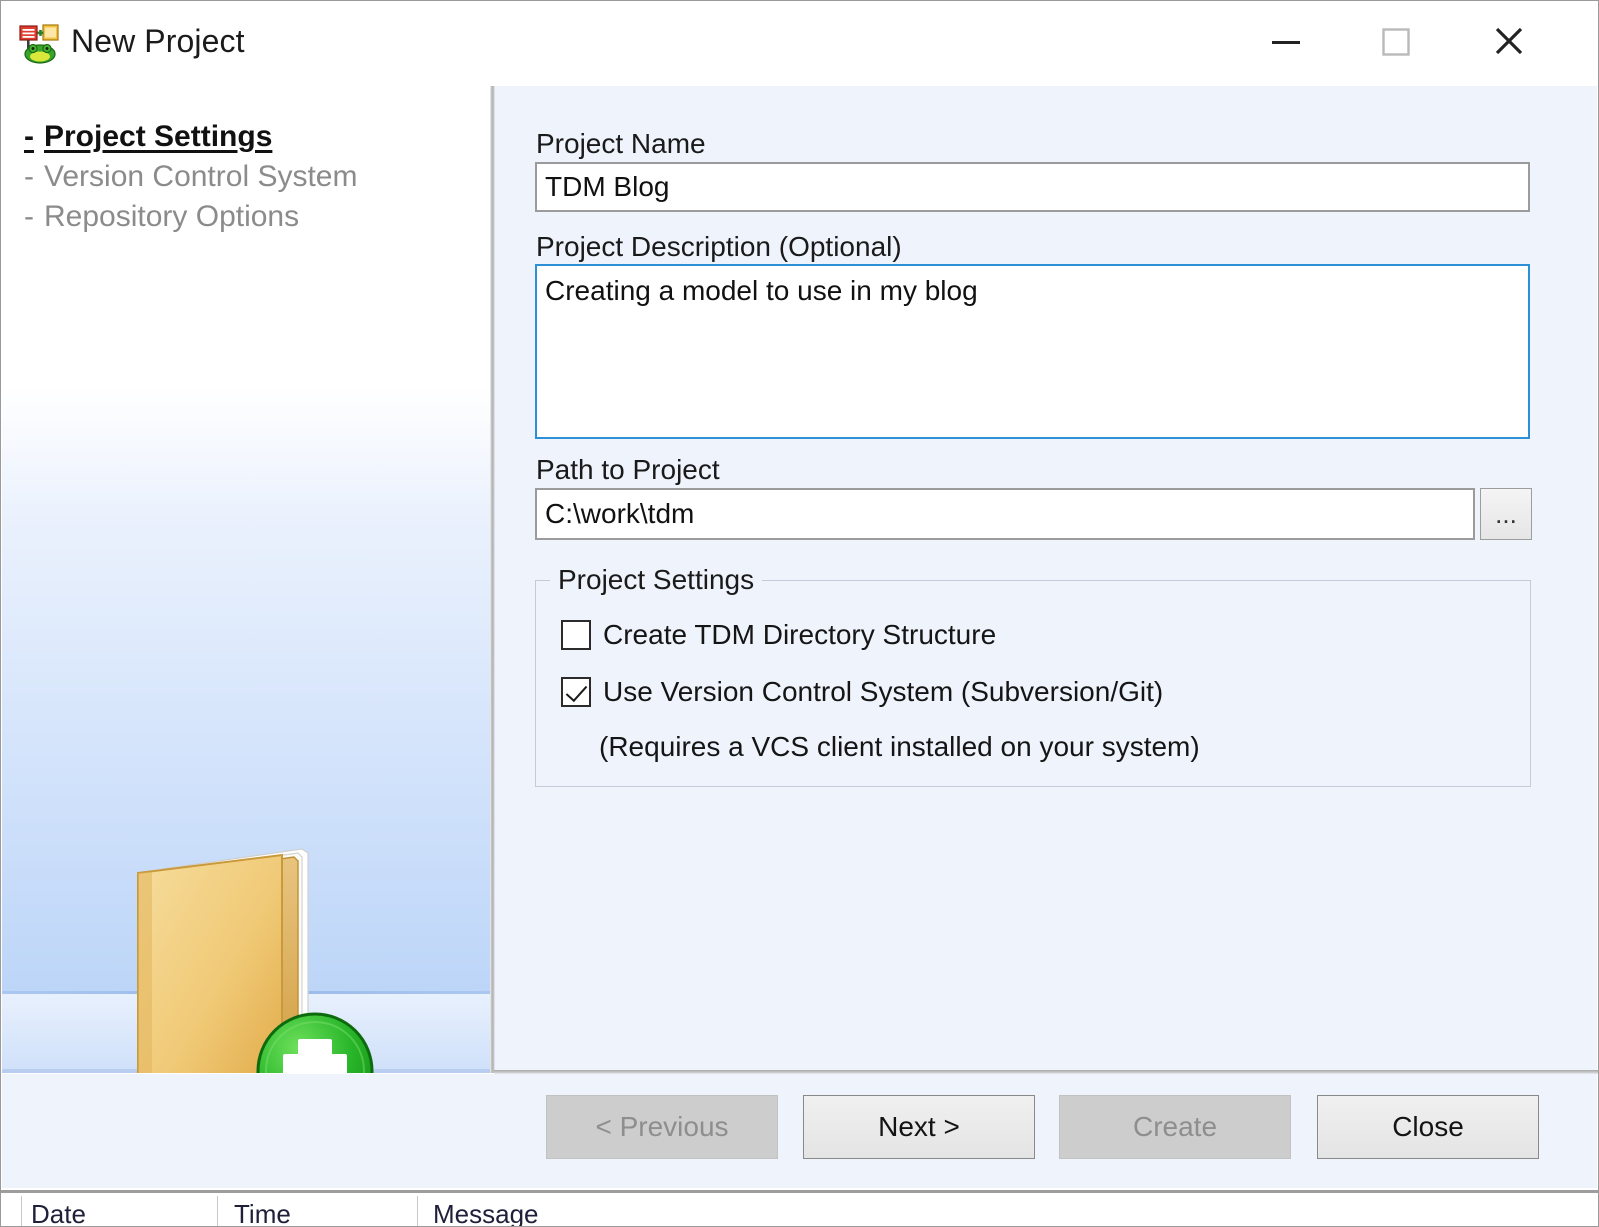 The image size is (1599, 1227). I want to click on sidebar-item-label: Repository Options, so click(172, 216).